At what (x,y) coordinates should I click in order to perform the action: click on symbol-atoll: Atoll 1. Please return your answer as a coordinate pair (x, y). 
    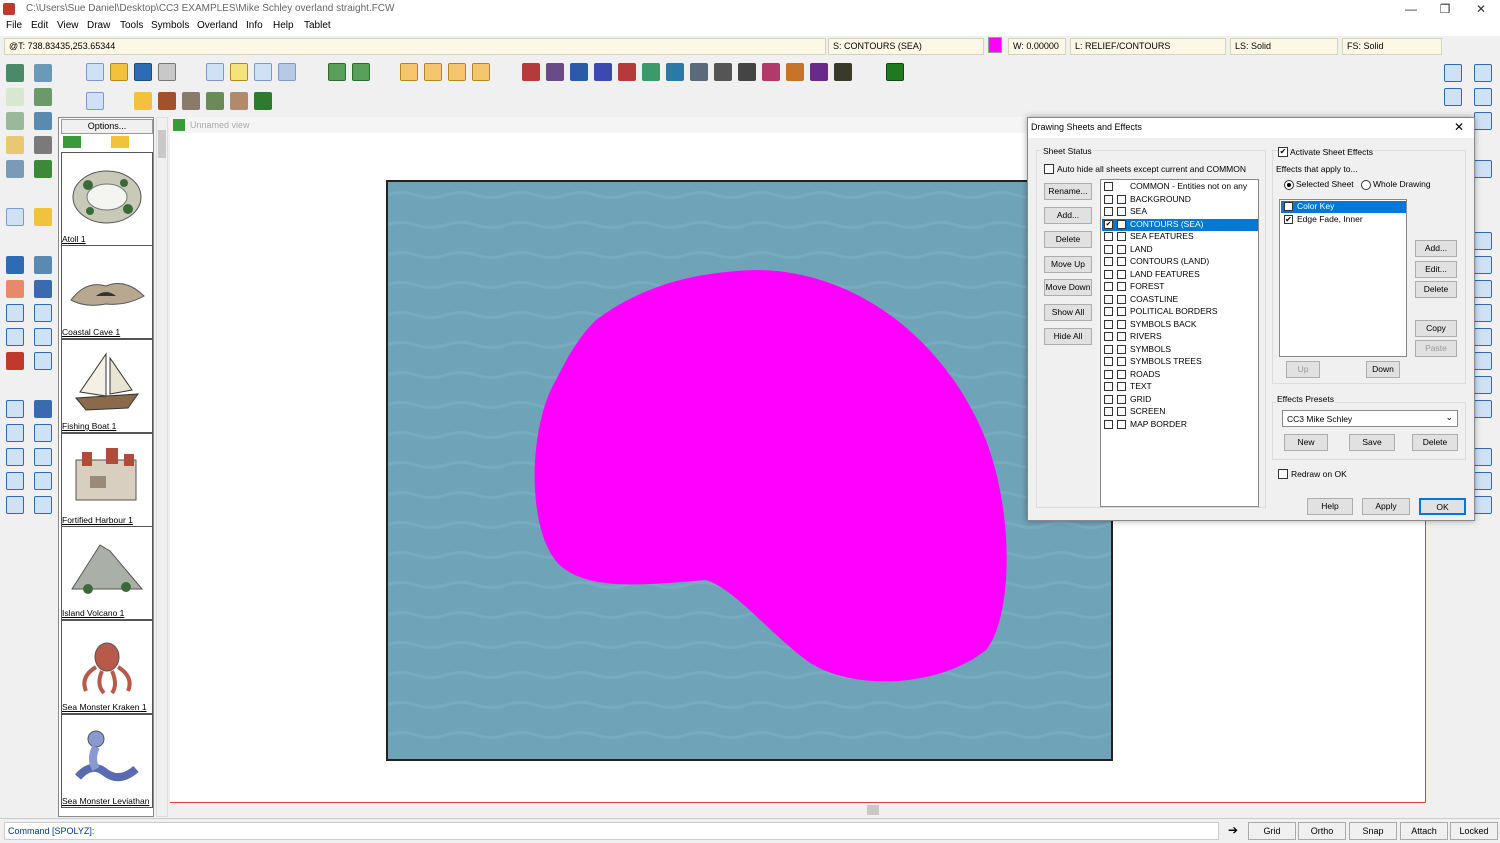
    Looking at the image, I should click on (107, 199).